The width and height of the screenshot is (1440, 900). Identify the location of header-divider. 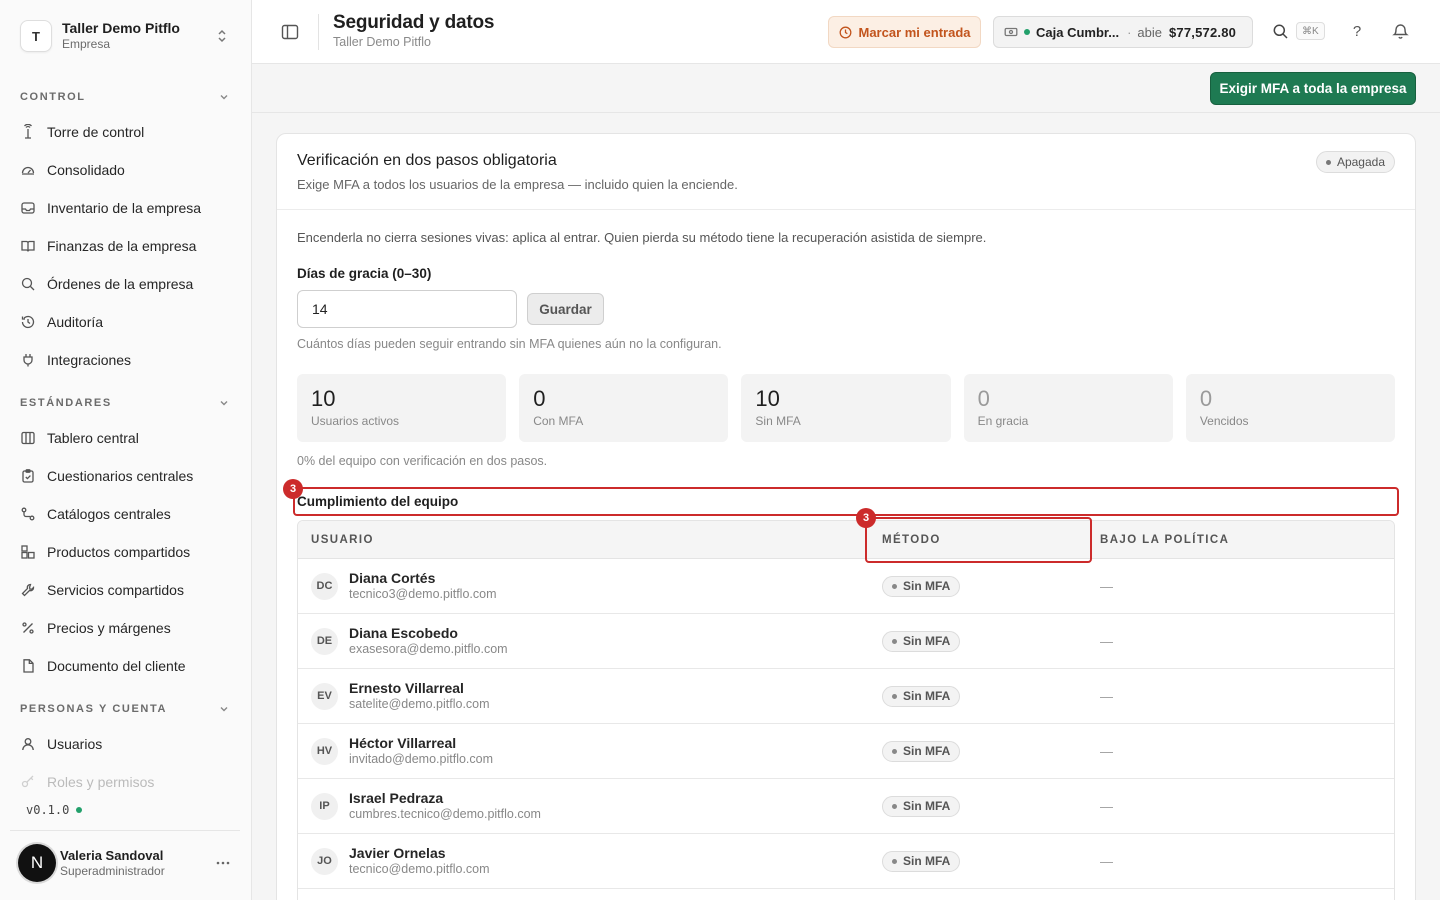
(318, 32).